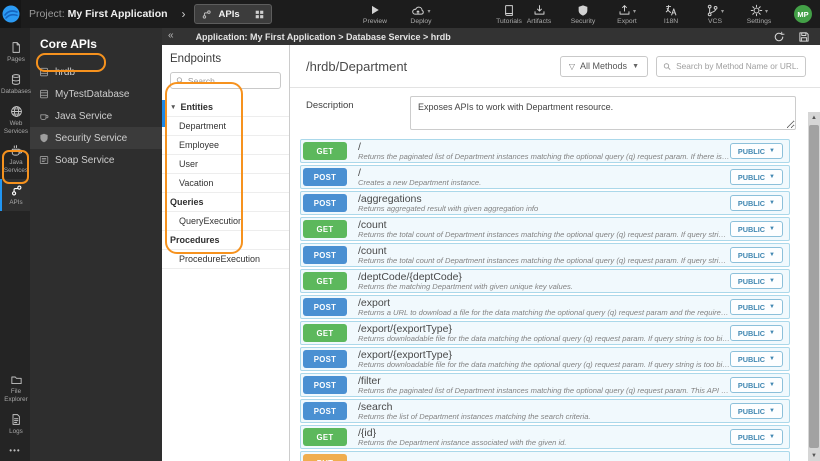 The image size is (820, 461). Describe the element at coordinates (405, 355) in the screenshot. I see `endpoint-path: /export/{exportType}` at that location.